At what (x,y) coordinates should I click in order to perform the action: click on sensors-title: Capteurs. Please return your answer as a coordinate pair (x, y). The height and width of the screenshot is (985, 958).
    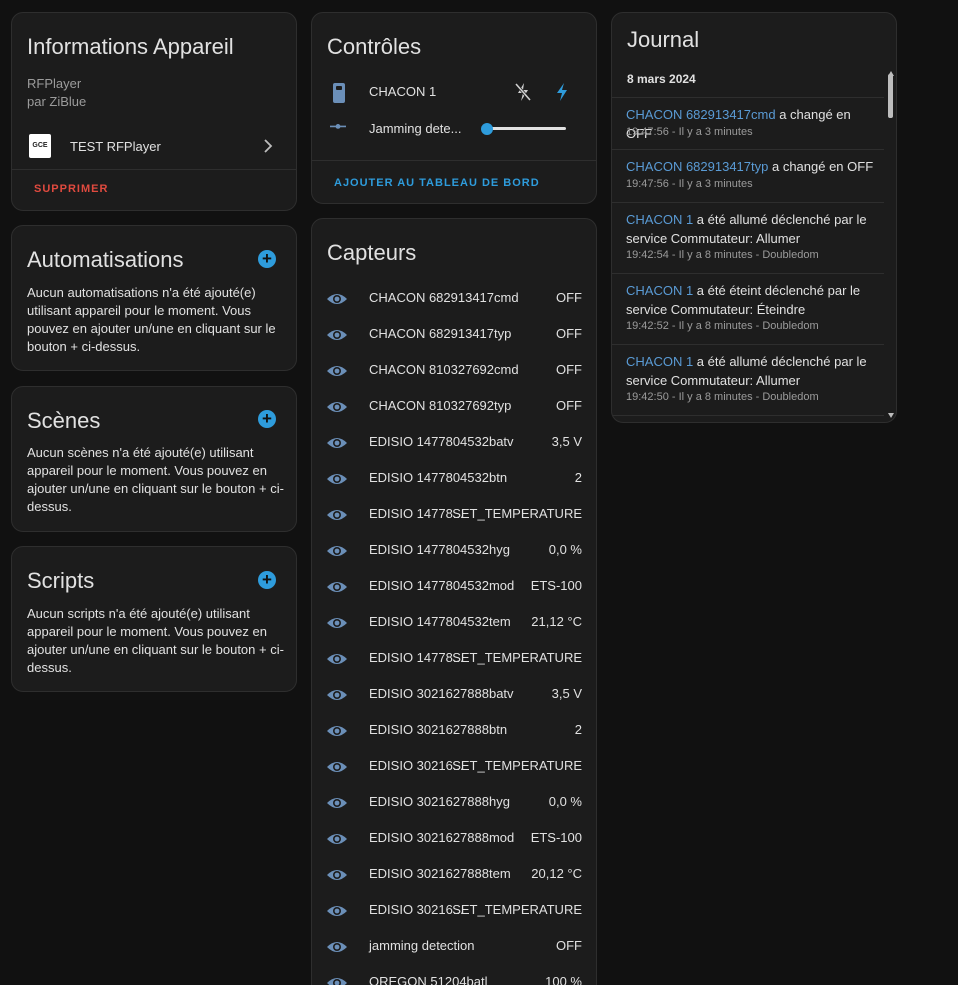
    Looking at the image, I should click on (372, 252).